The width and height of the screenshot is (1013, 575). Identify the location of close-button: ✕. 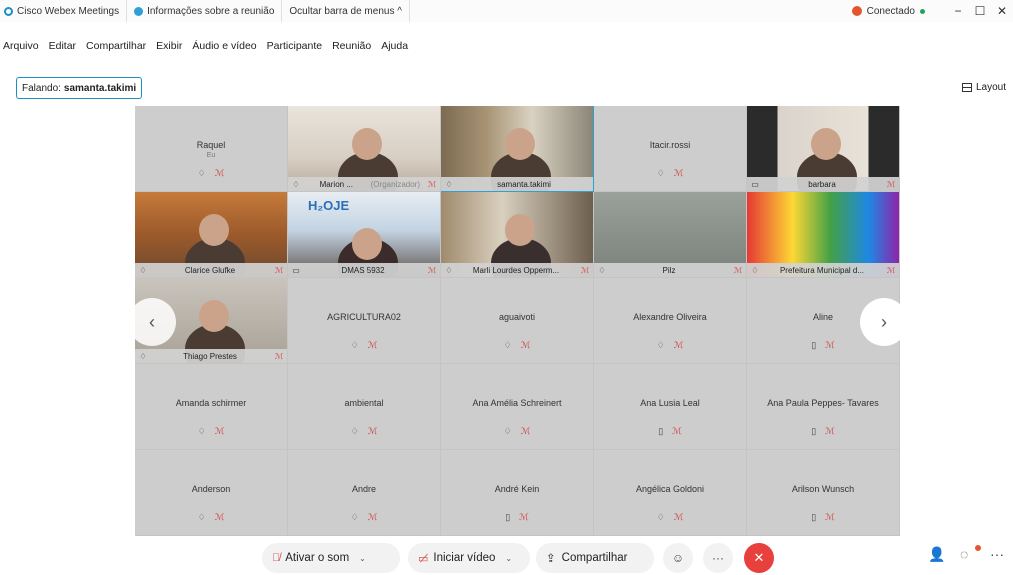
(1002, 11).